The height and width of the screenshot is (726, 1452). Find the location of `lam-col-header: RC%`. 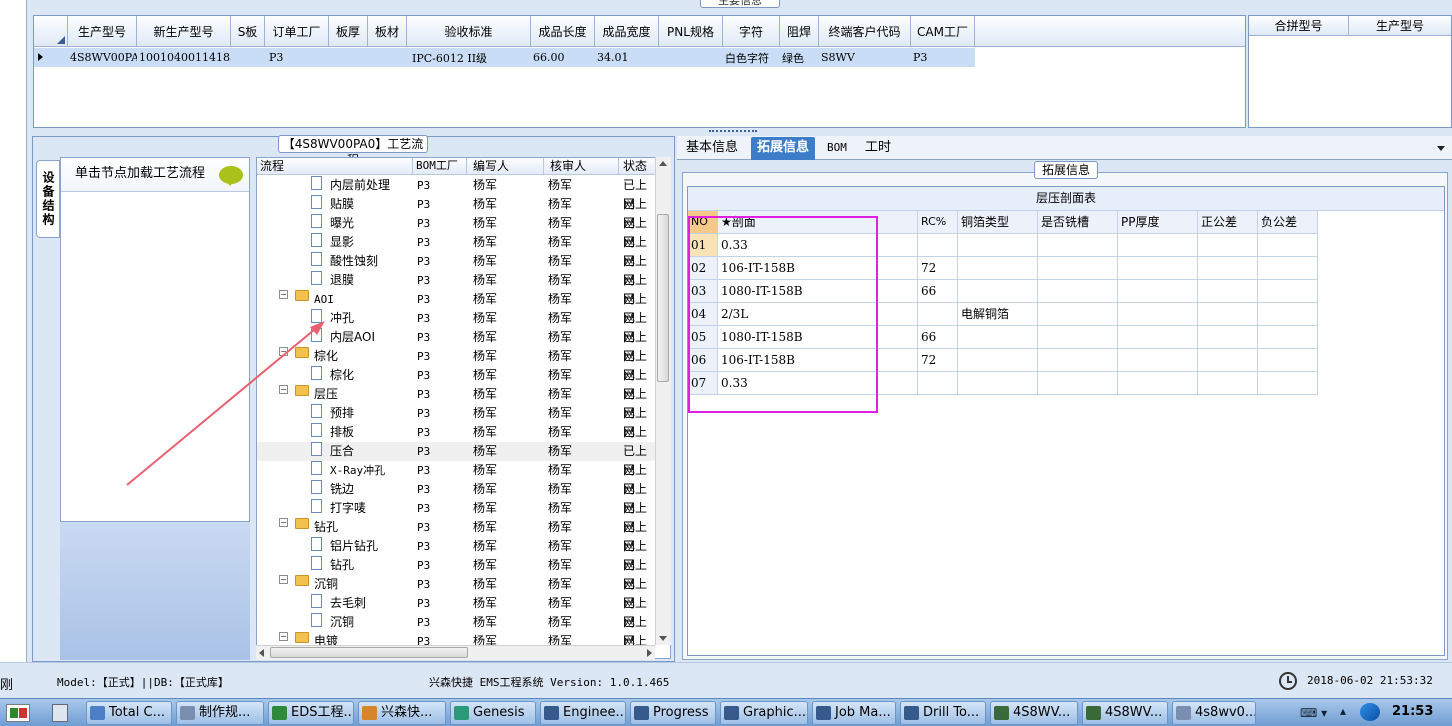

lam-col-header: RC% is located at coordinates (938, 222).